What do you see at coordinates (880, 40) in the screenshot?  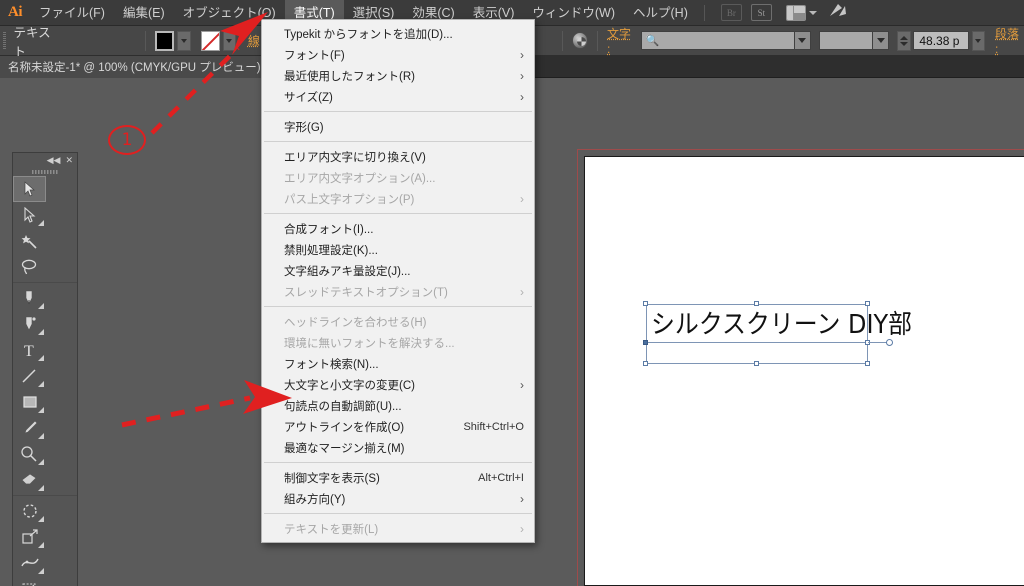 I see `font-style-caret-icon` at bounding box center [880, 40].